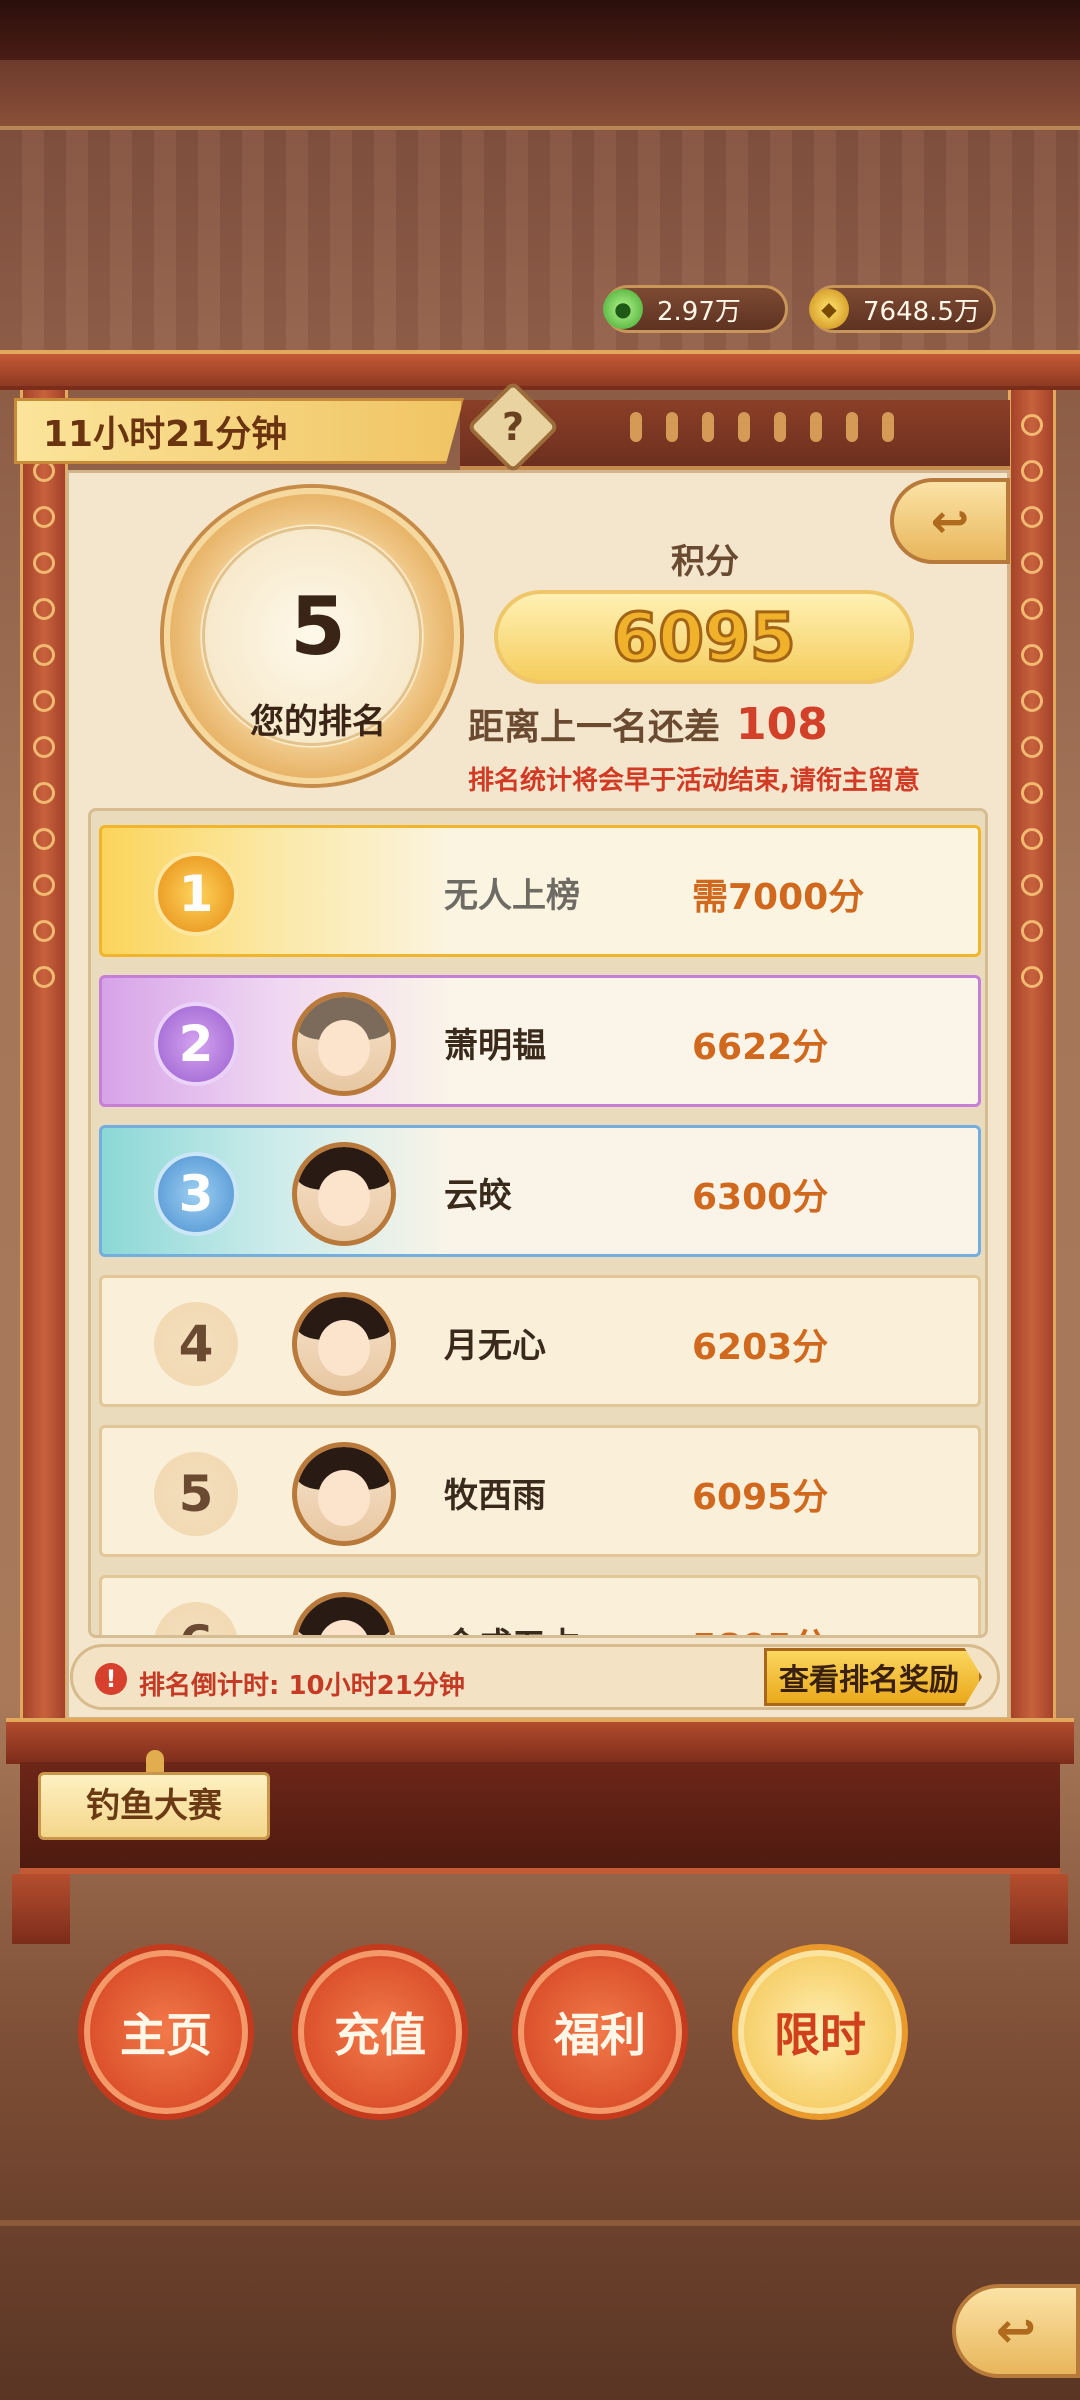  What do you see at coordinates (829, 309) in the screenshot?
I see `gold-coin-icon: ◆` at bounding box center [829, 309].